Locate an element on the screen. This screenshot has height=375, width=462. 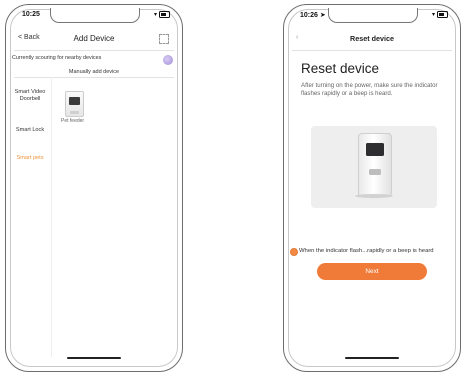
page-title: Reset device is located at coordinates (372, 38).